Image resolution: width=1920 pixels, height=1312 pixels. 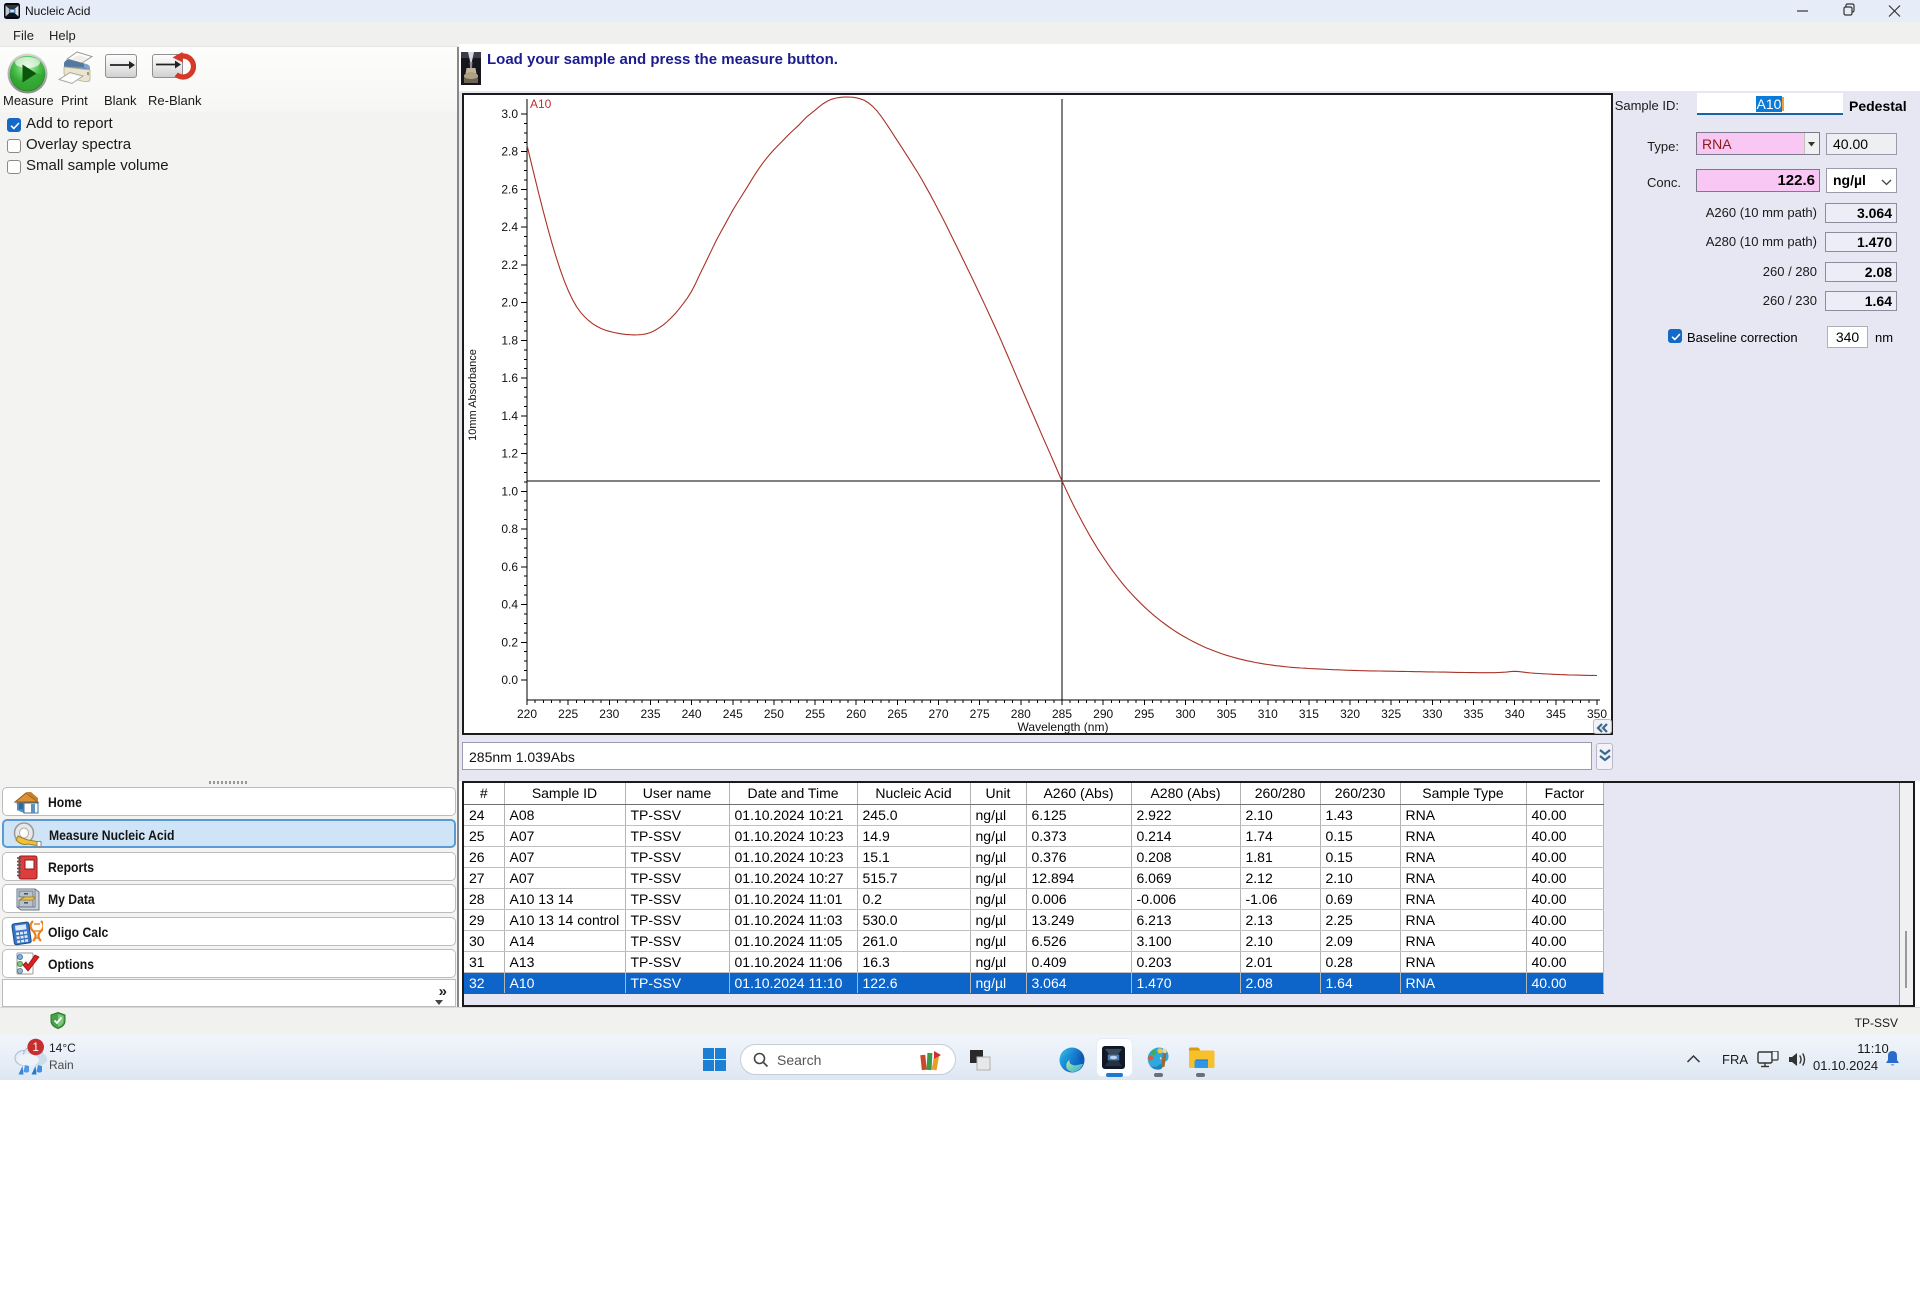 I want to click on svg-text: 3.0, so click(x=509, y=114).